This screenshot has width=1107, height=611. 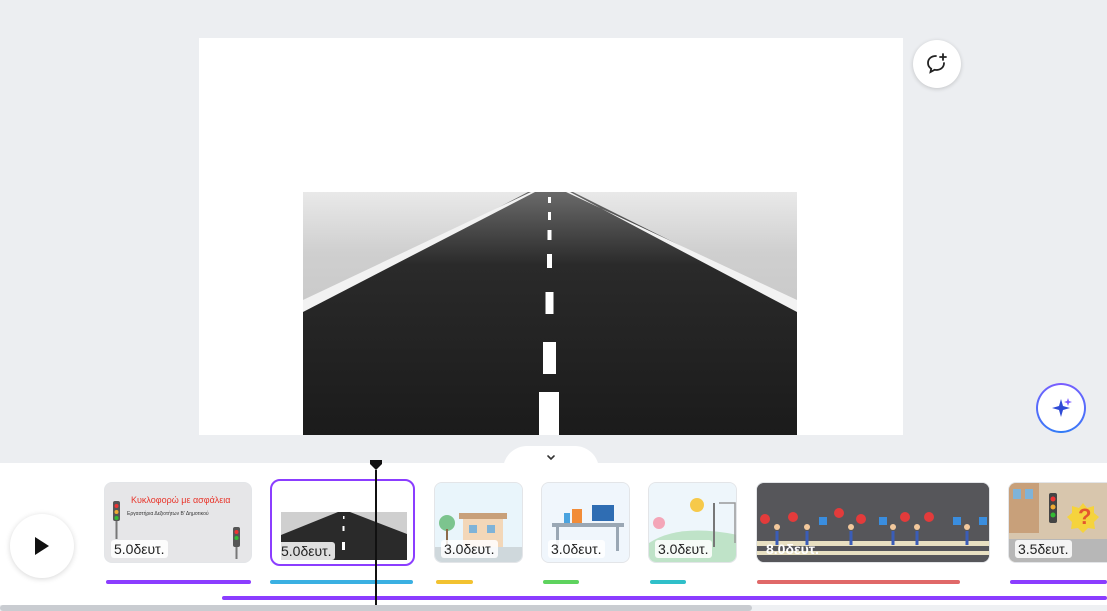 I want to click on help-mark: ?, so click(x=1085, y=516).